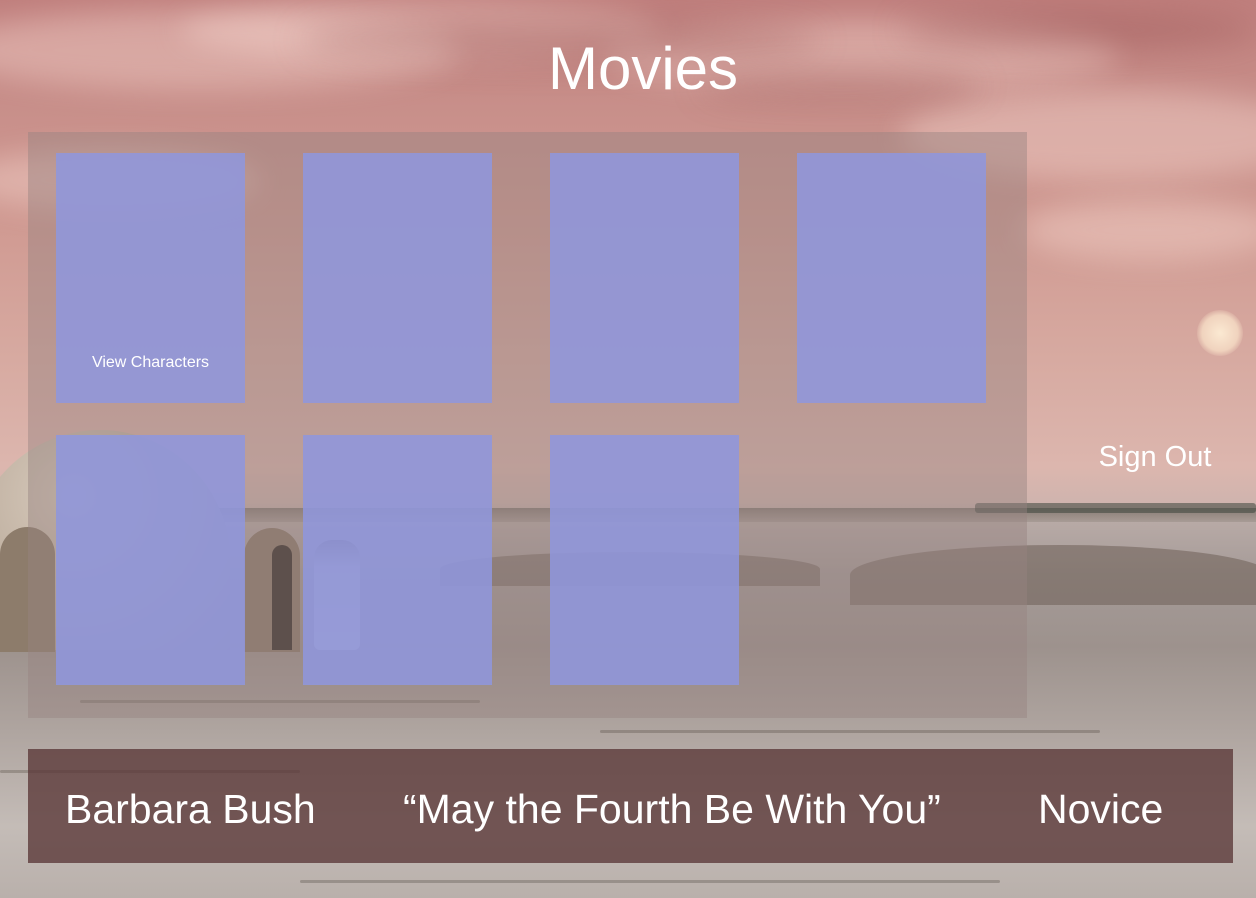 The height and width of the screenshot is (898, 1256). I want to click on page-title: Movies, so click(643, 68).